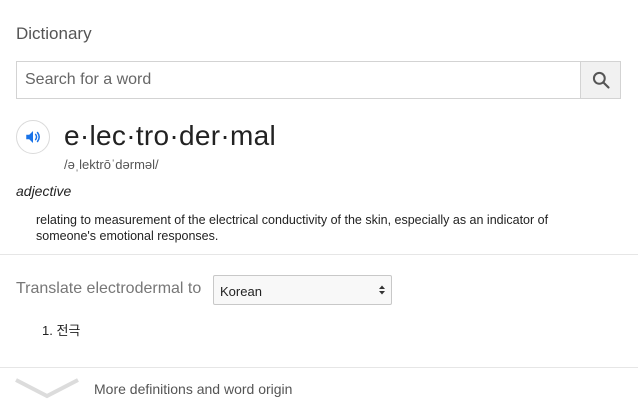  I want to click on headword: e·lec·tro·der·mal, so click(170, 135).